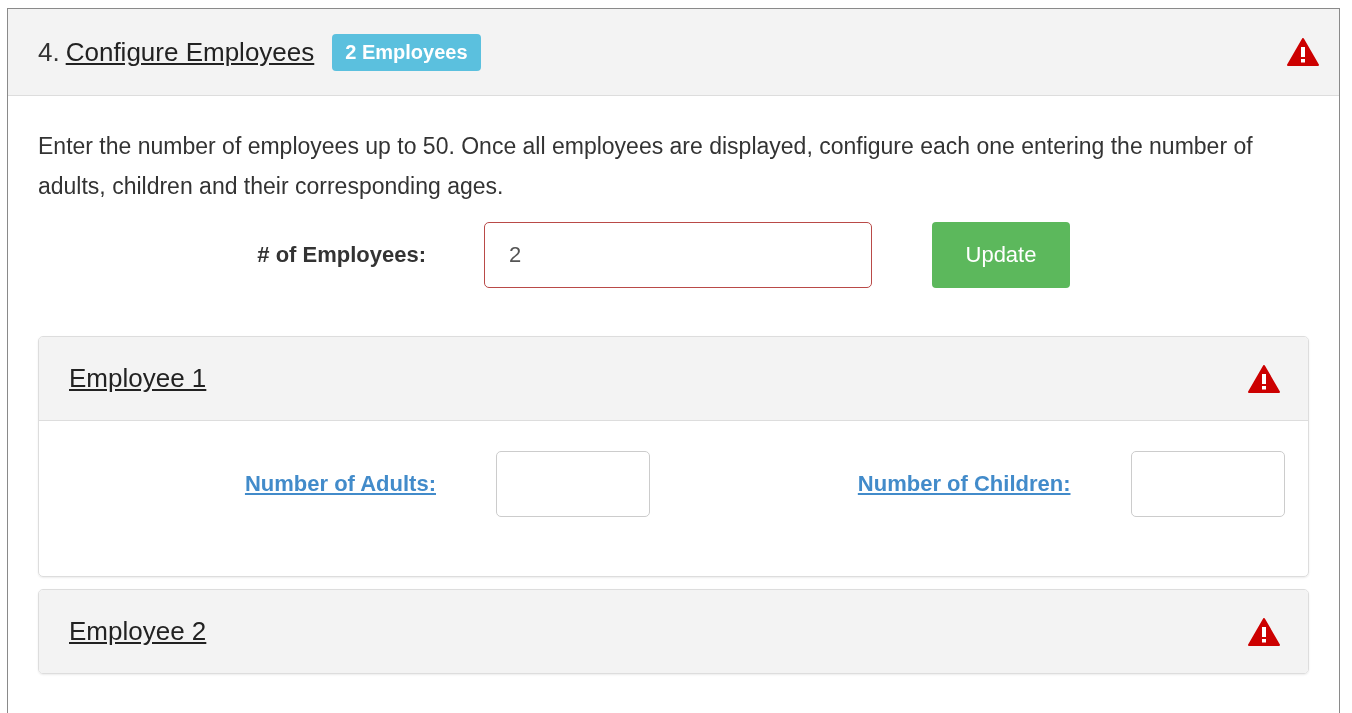  I want to click on section-number: 4., so click(49, 52).